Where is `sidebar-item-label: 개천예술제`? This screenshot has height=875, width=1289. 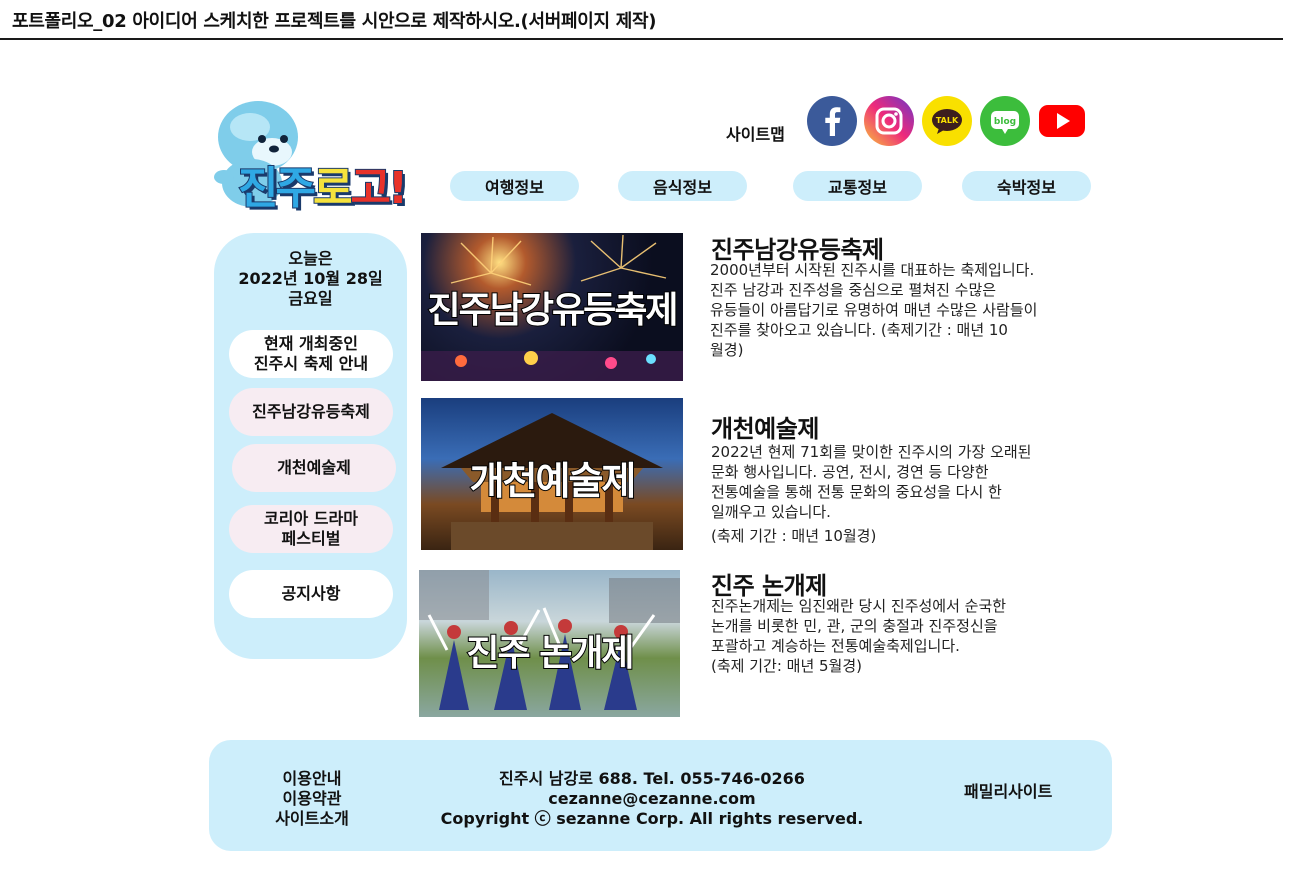
sidebar-item-label: 개천예술제 is located at coordinates (314, 467).